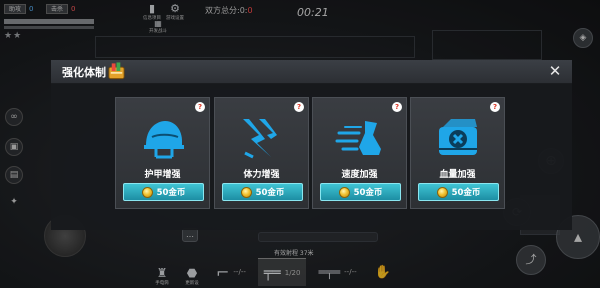 The width and height of the screenshot is (600, 288). What do you see at coordinates (261, 175) in the screenshot?
I see `card-name: 体力增强` at bounding box center [261, 175].